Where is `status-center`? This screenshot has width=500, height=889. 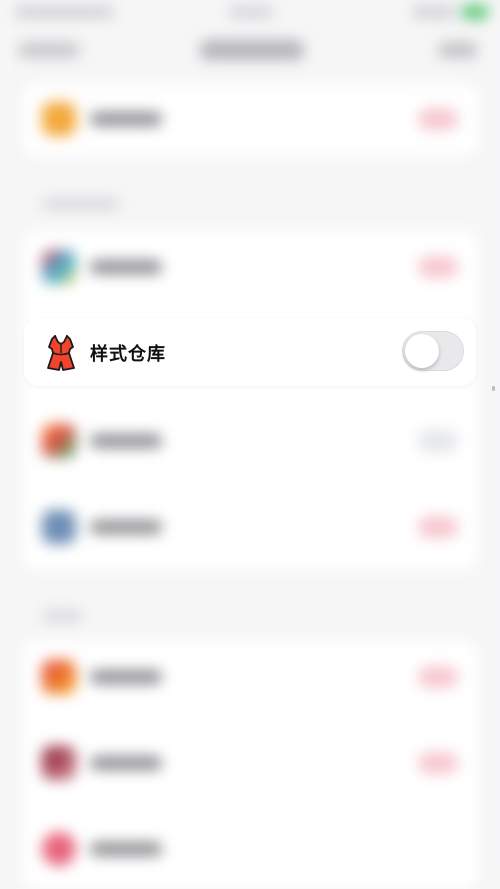
status-center is located at coordinates (251, 12).